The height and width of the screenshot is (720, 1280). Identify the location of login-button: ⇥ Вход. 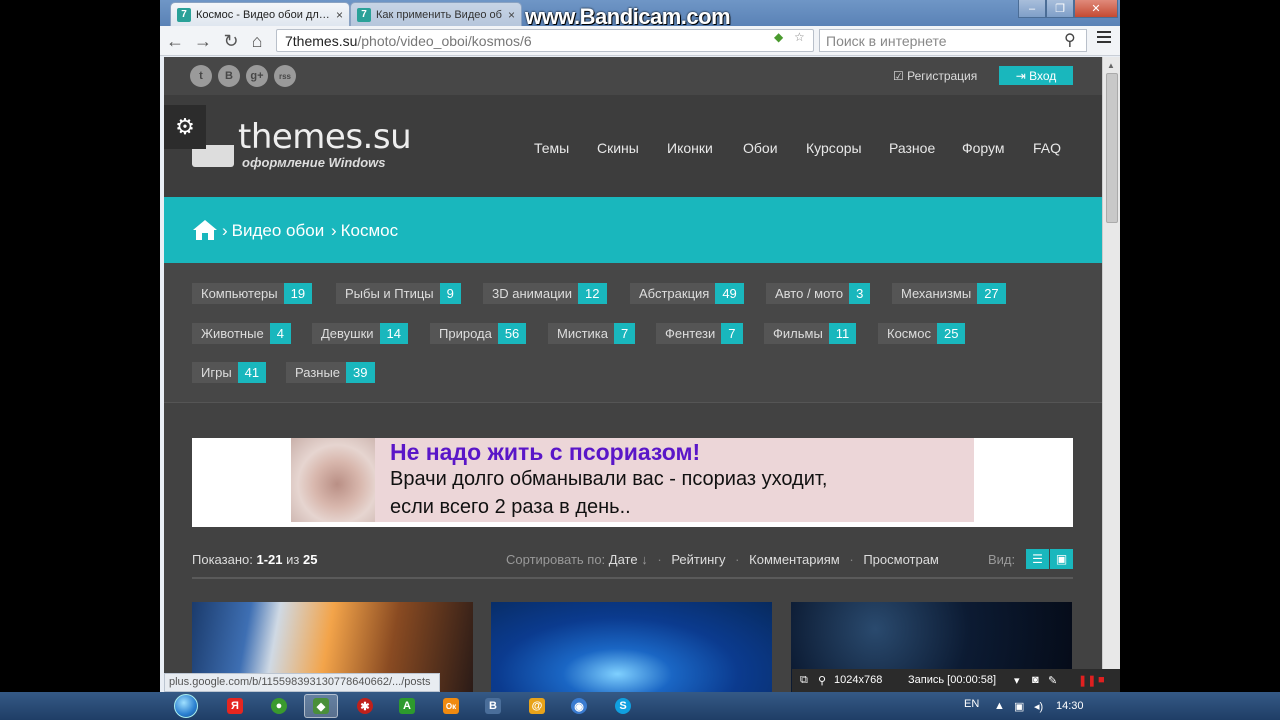
(1036, 75).